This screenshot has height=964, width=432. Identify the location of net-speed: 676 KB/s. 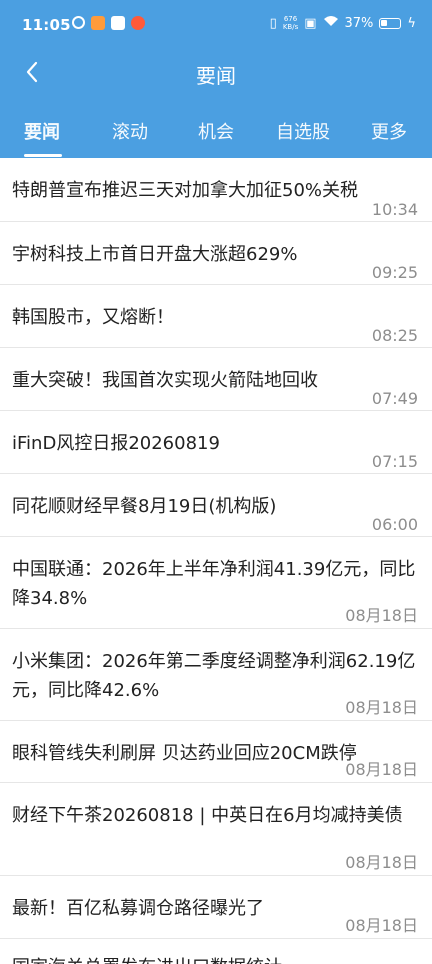
(290, 23).